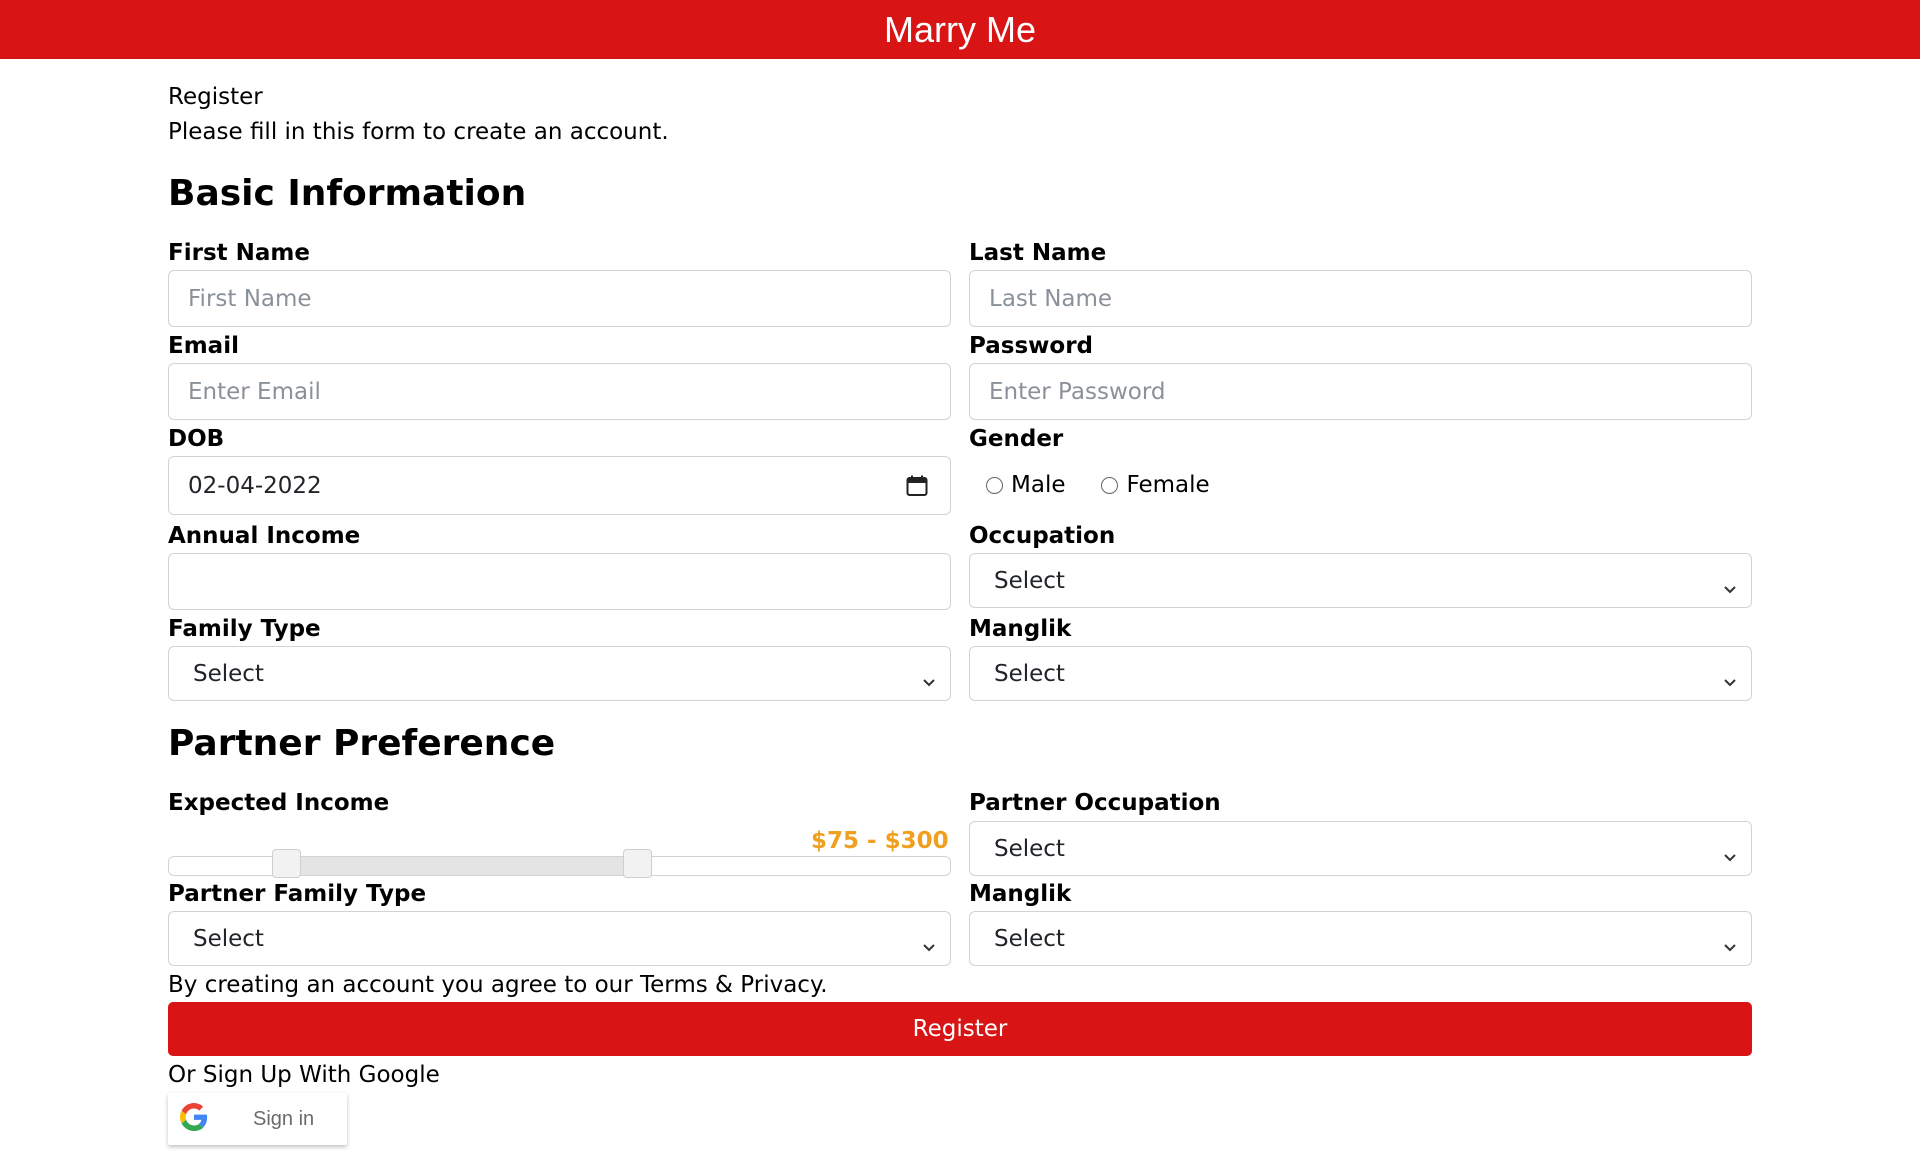 The width and height of the screenshot is (1920, 1164). What do you see at coordinates (264, 536) in the screenshot?
I see `annual-income-label: Annual Income` at bounding box center [264, 536].